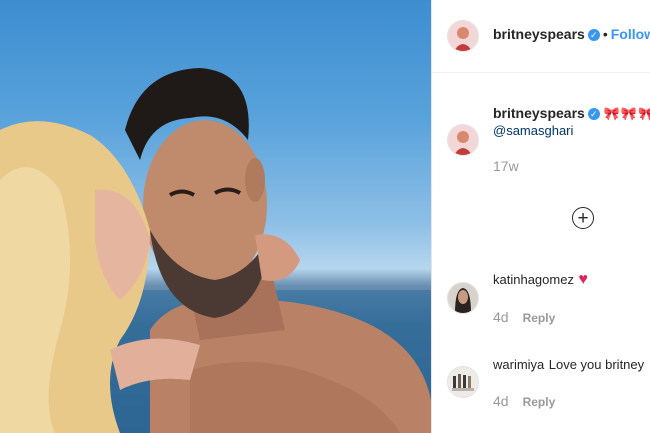 This screenshot has width=650, height=433. What do you see at coordinates (571, 139) in the screenshot?
I see `caption-body: britneyspears ✓ 🎀🎀🎀 @samasghari 17w` at bounding box center [571, 139].